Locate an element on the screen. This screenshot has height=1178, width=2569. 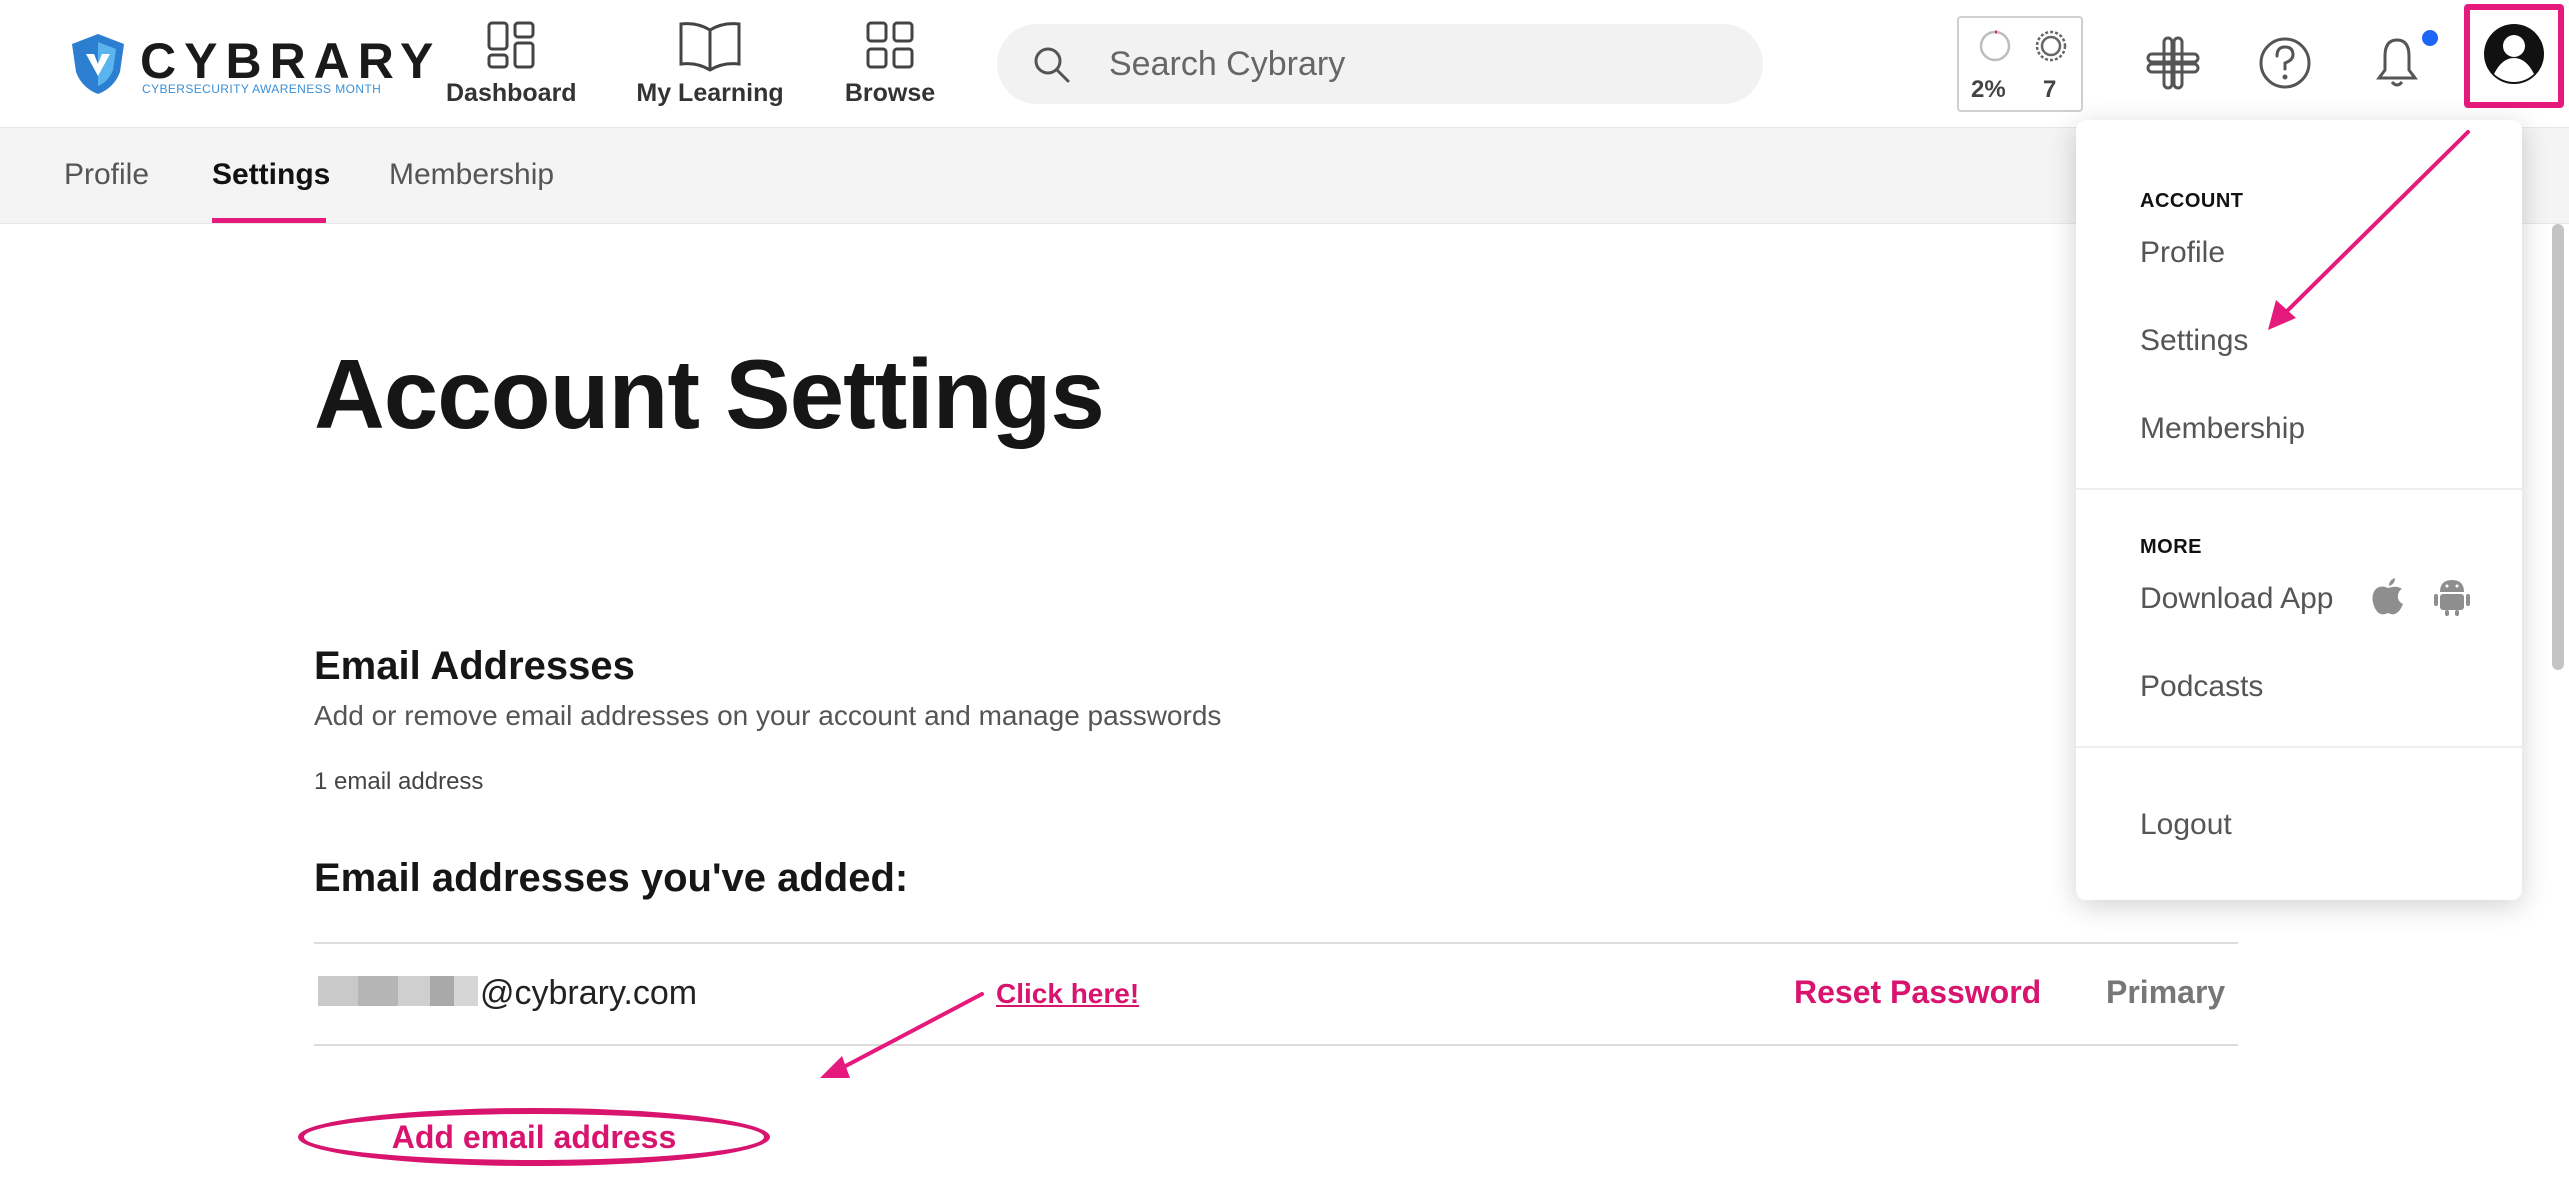
dashboard-icon is located at coordinates (511, 45).